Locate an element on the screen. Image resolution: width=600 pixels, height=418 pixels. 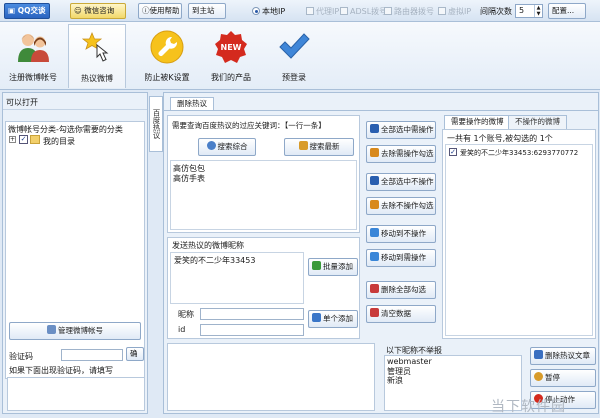
delete-all-checked-button: 删除全部勾选 is located at coordinates (401, 290).